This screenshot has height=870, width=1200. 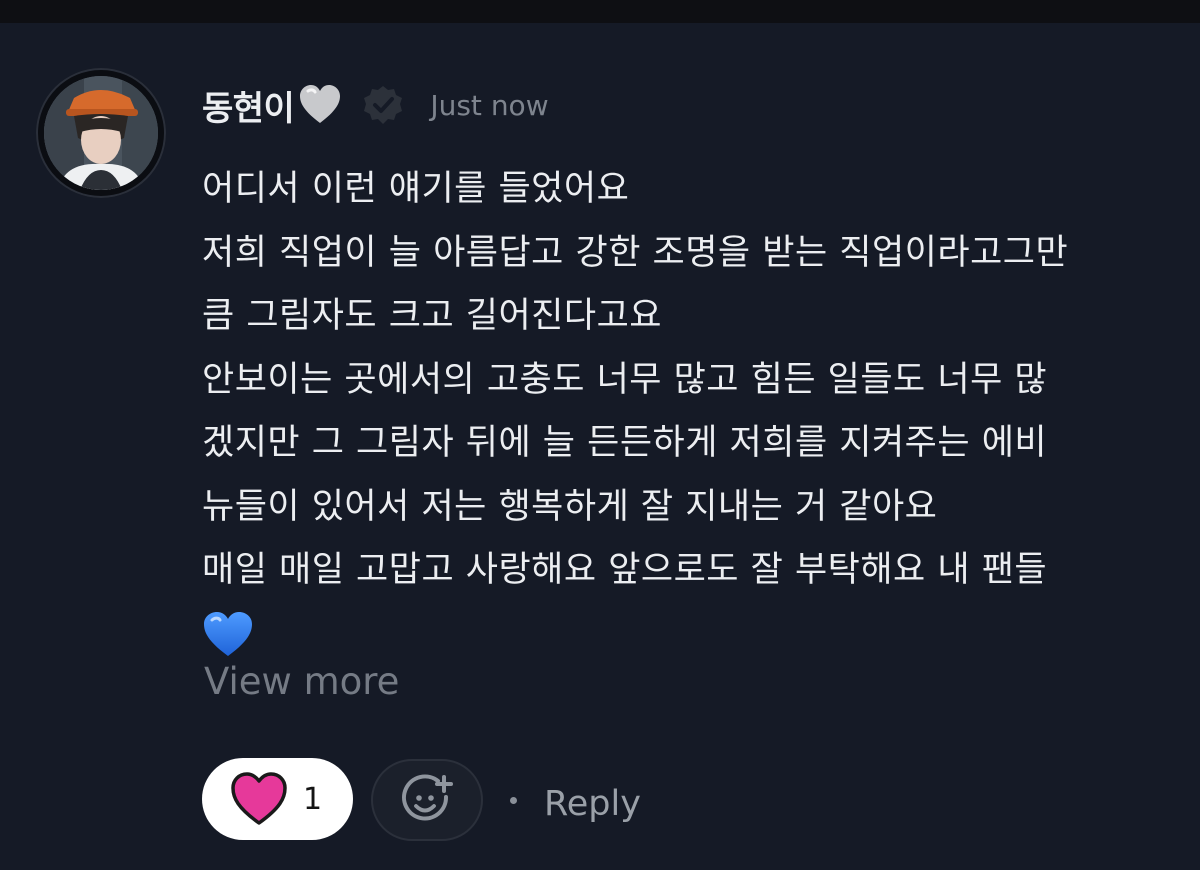 I want to click on avatar-illustration, so click(x=101, y=133).